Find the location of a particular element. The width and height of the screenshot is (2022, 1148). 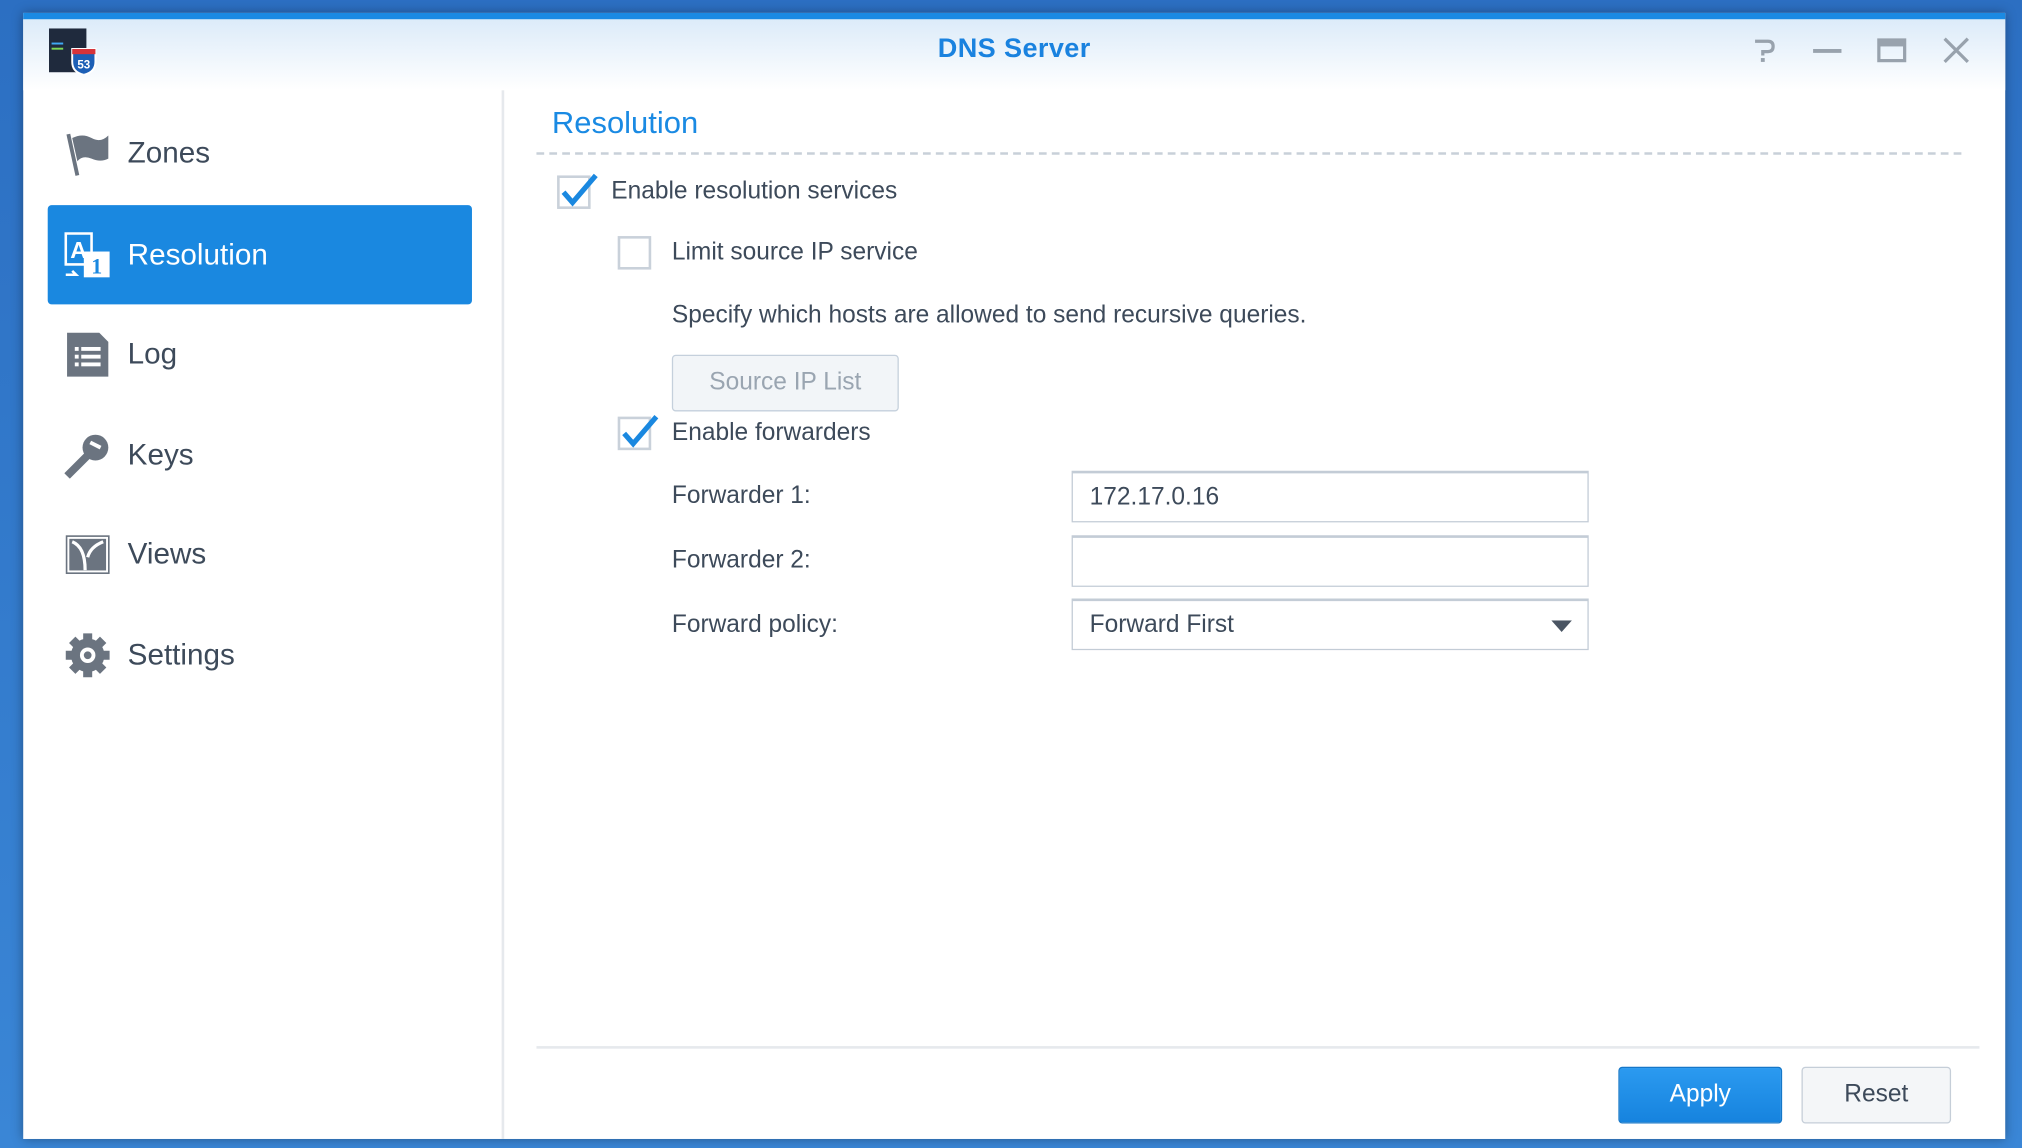

enable-forwarders-checkbox is located at coordinates (638, 432).